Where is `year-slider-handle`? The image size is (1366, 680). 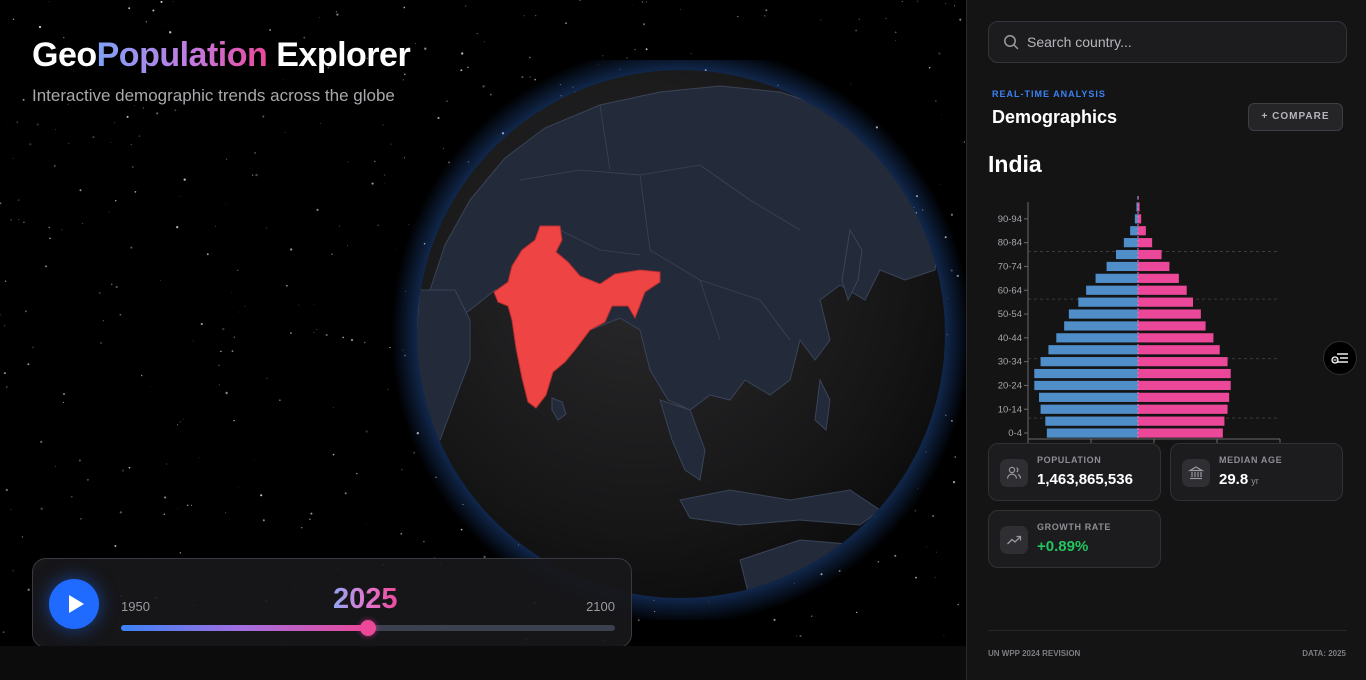
year-slider-handle is located at coordinates (368, 628).